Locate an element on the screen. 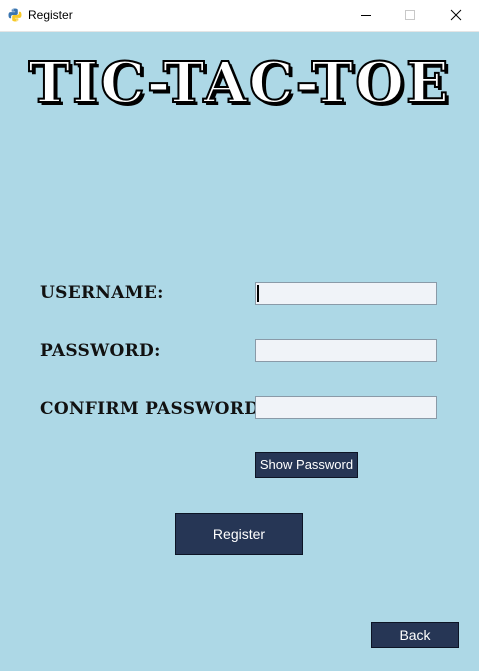 Image resolution: width=479 pixels, height=671 pixels. minimize-button is located at coordinates (366, 15).